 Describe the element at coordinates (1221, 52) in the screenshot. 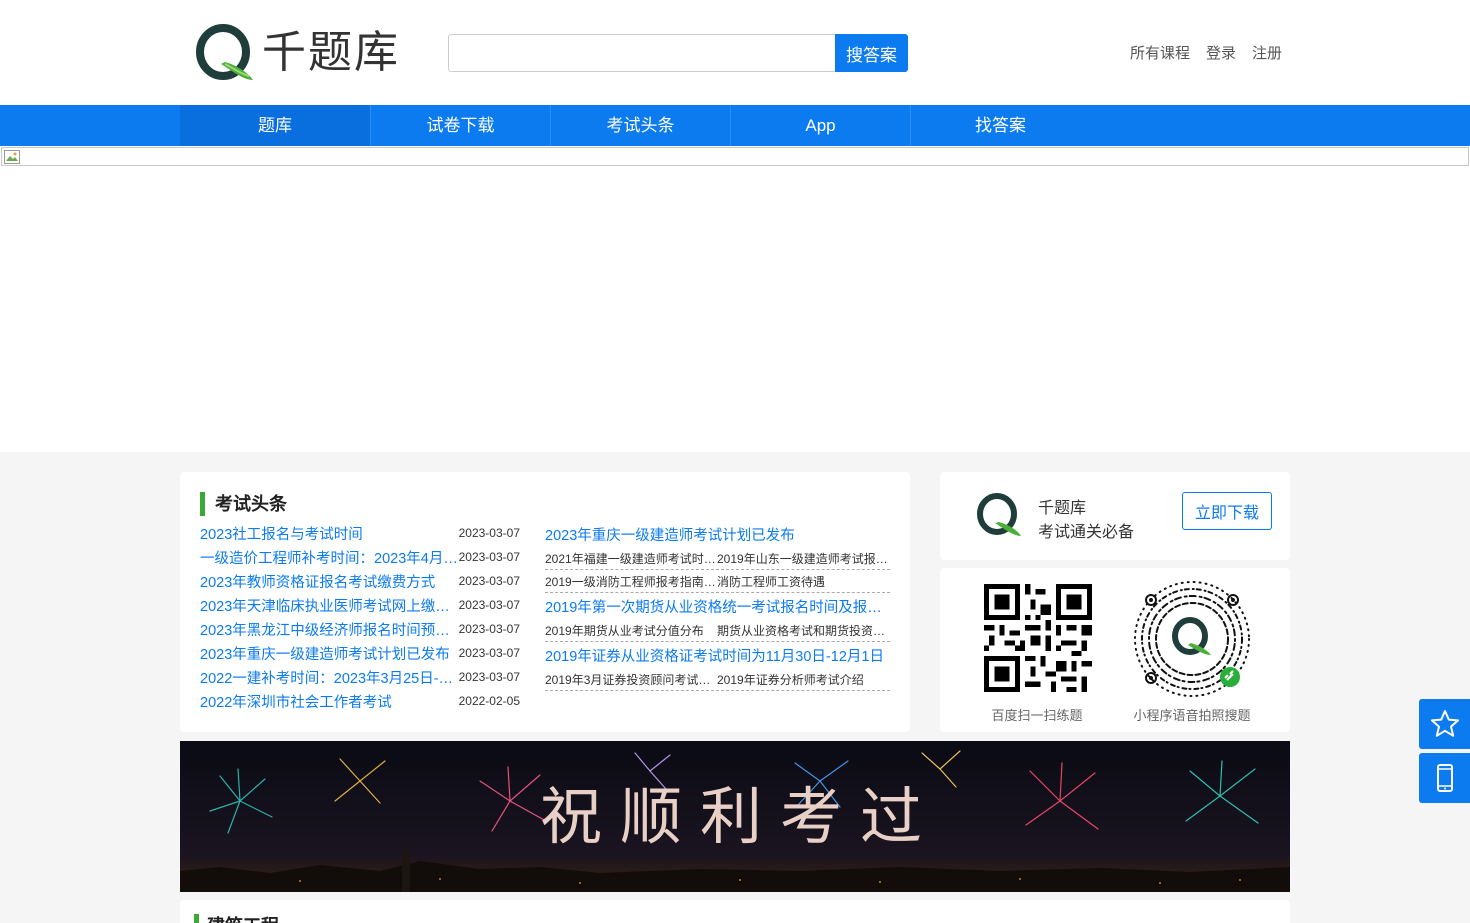

I see `login-link: 登录` at that location.